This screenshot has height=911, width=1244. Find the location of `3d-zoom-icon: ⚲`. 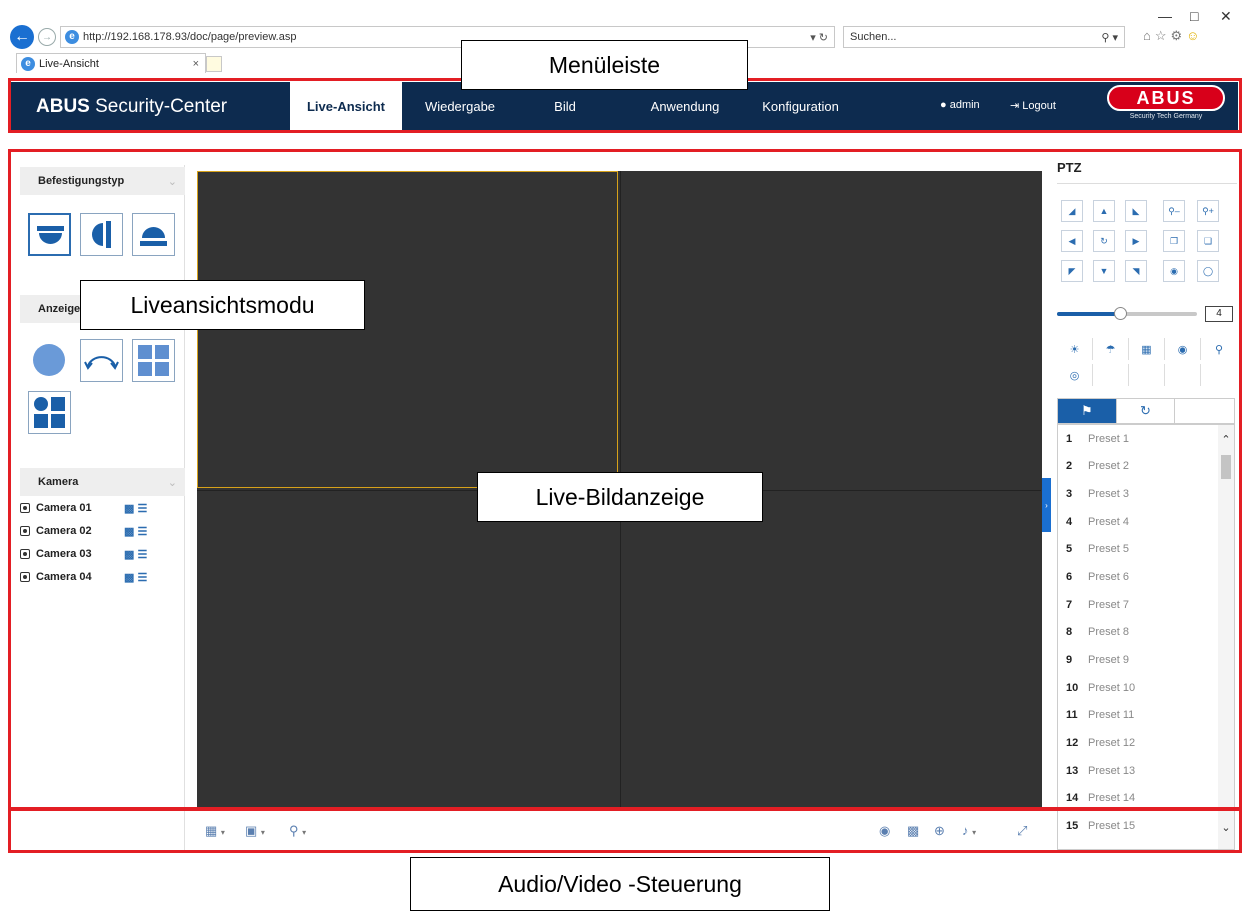

3d-zoom-icon: ⚲ is located at coordinates (1219, 349).